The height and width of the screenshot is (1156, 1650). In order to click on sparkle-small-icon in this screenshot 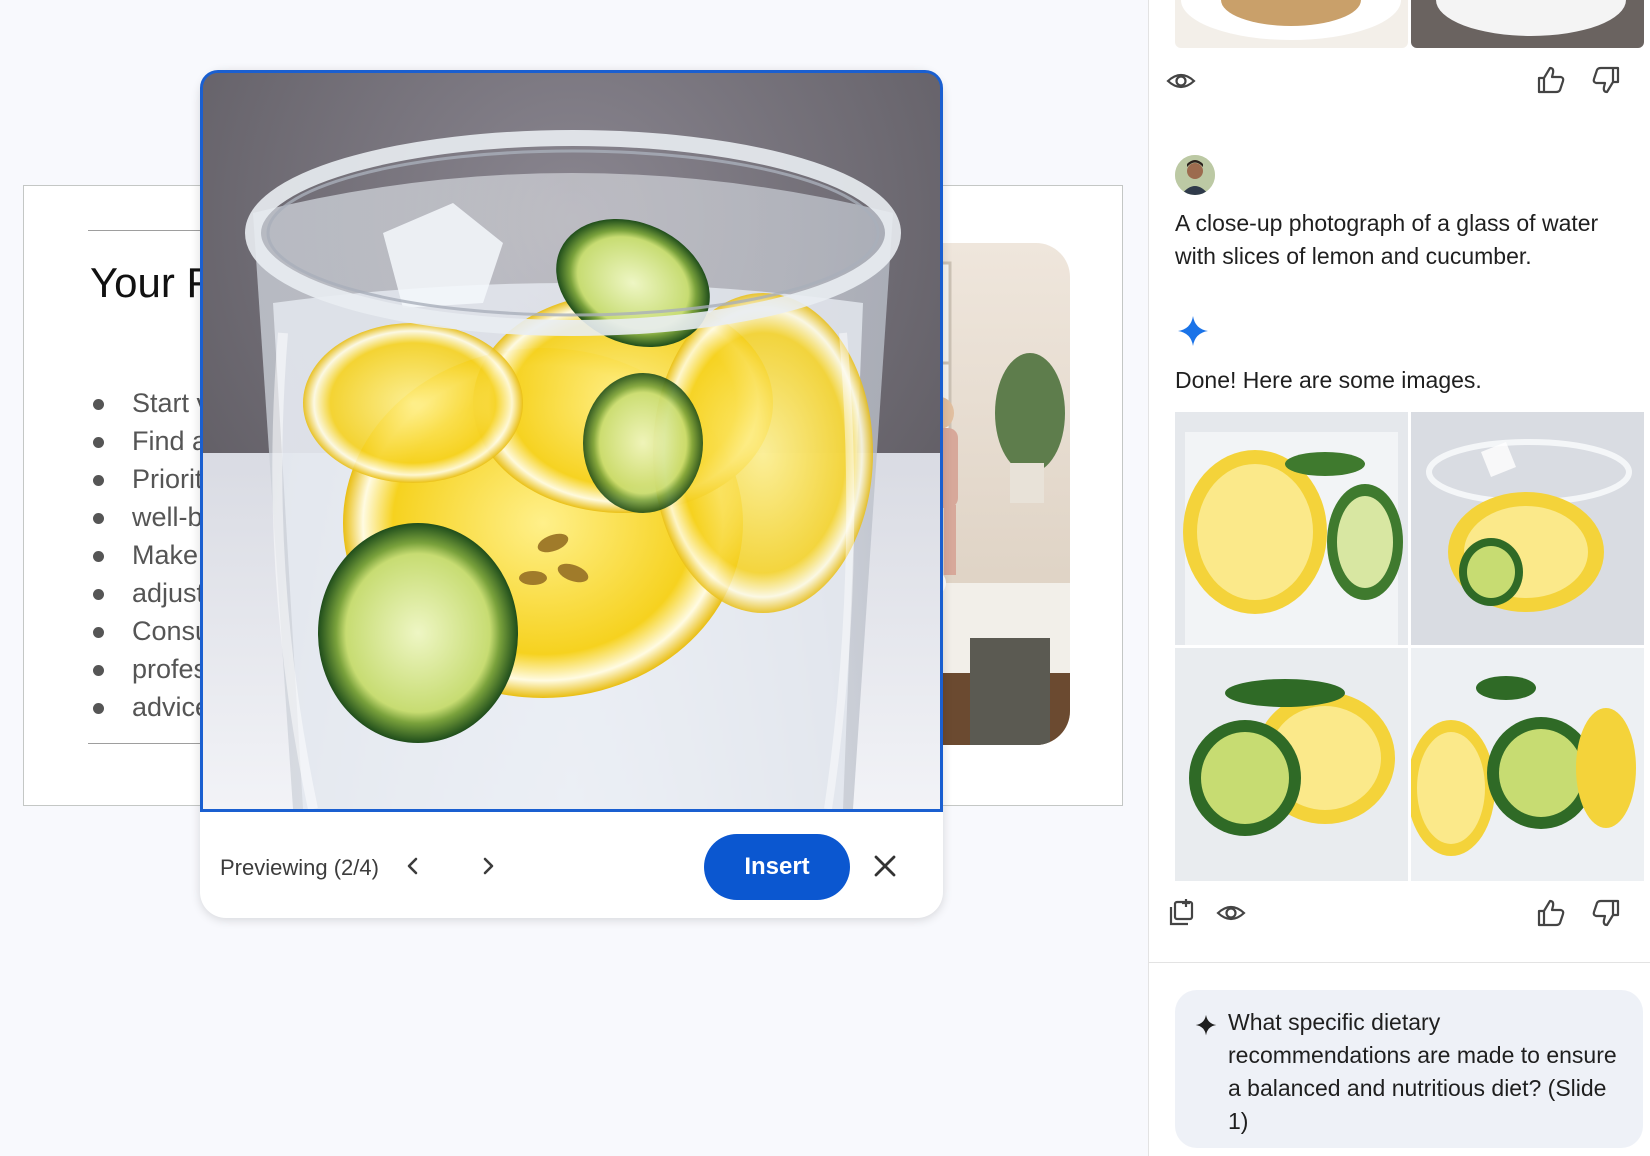, I will do `click(1206, 1025)`.